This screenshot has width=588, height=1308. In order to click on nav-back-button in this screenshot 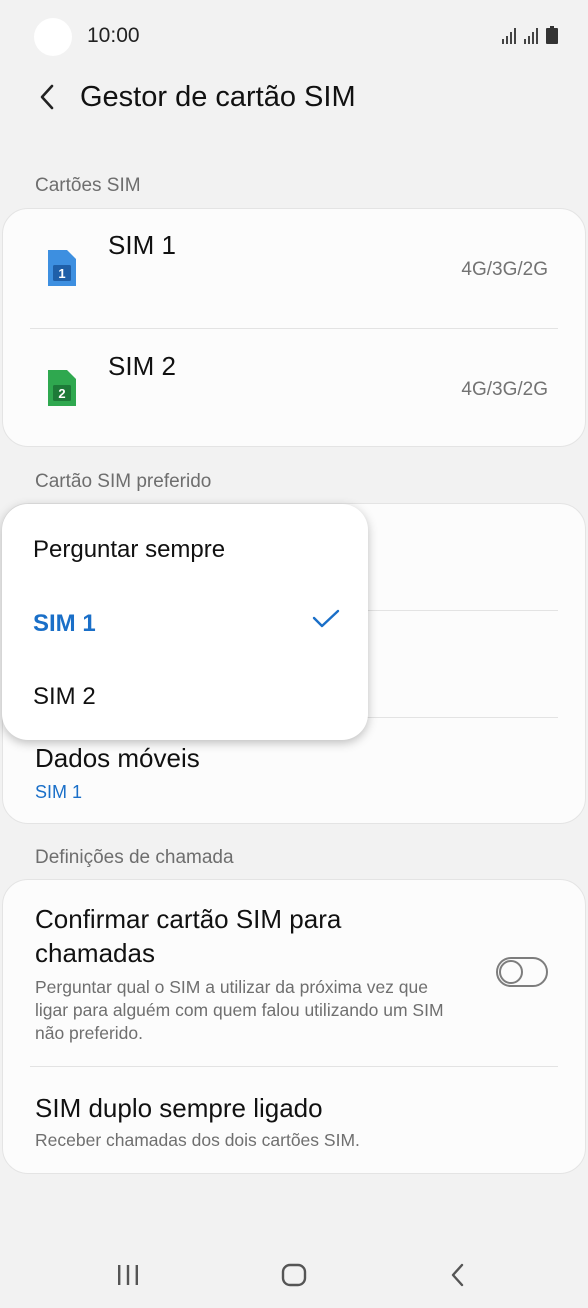, I will do `click(458, 1275)`.